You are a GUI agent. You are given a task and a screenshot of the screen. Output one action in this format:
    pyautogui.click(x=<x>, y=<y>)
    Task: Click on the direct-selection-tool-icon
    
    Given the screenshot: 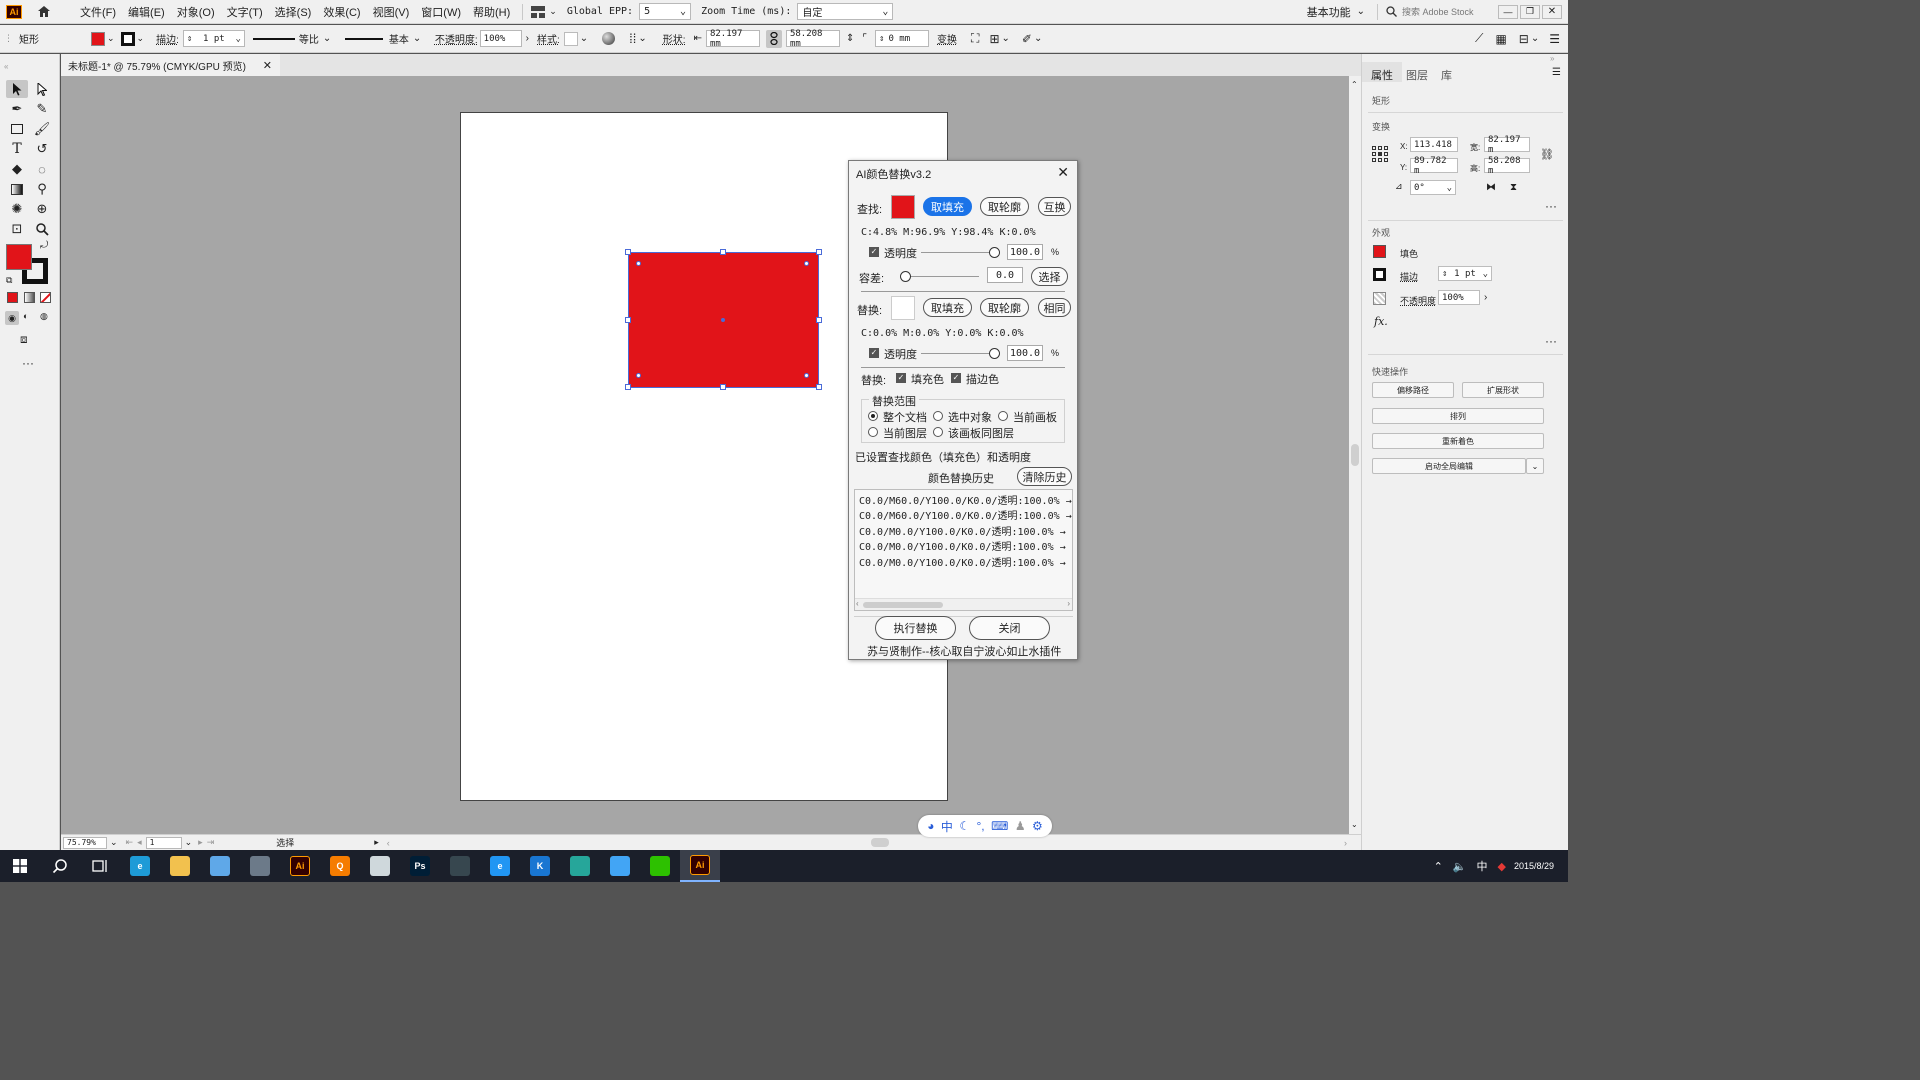 What is the action you would take?
    pyautogui.click(x=42, y=89)
    